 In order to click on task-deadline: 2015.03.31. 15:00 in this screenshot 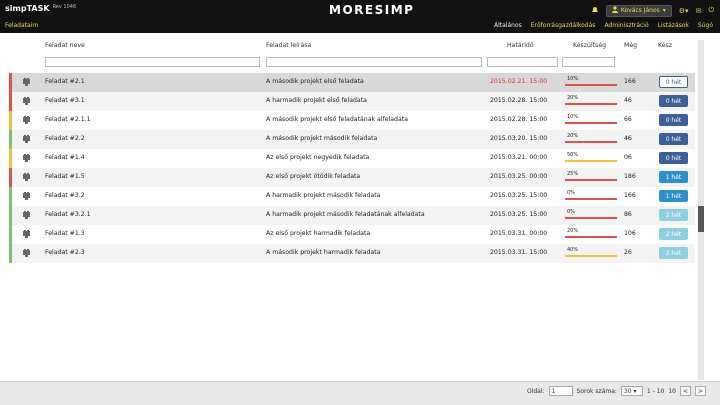, I will do `click(519, 252)`.